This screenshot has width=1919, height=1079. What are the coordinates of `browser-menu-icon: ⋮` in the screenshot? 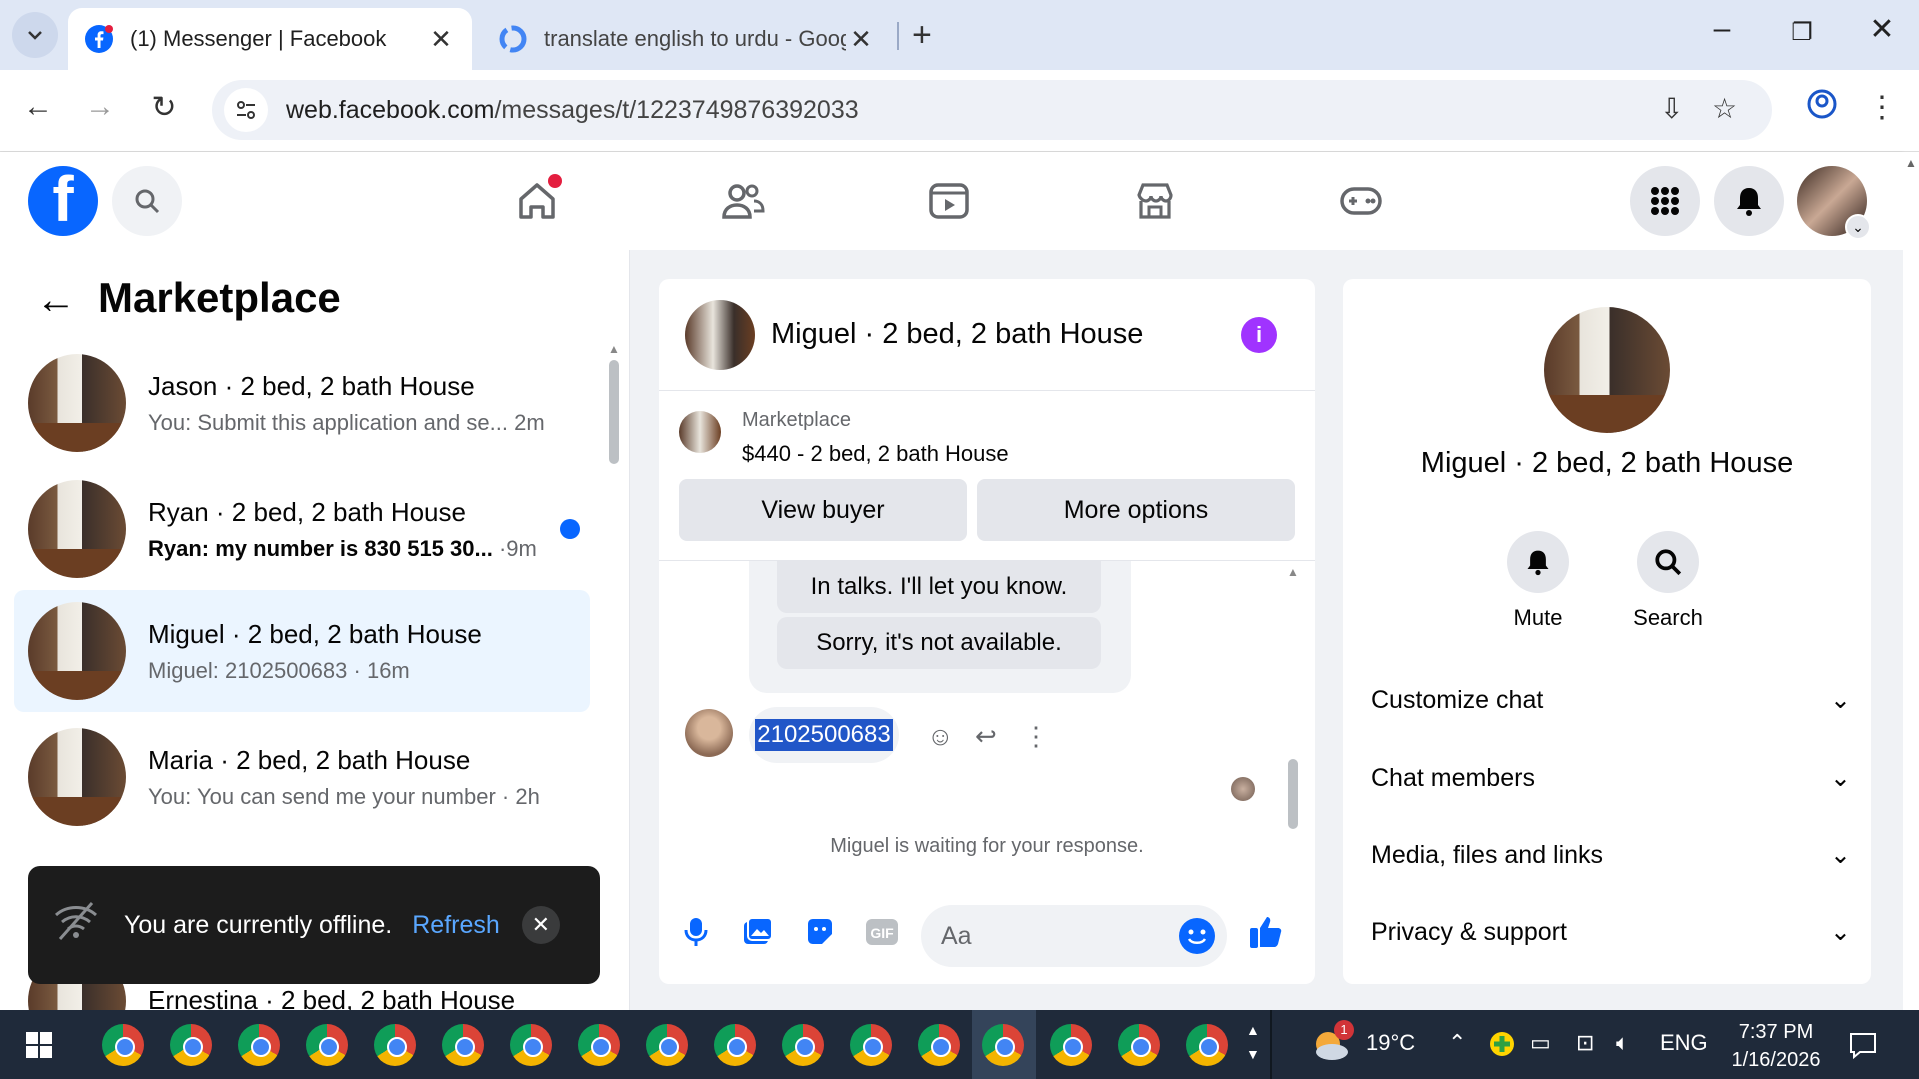 It's located at (1882, 107).